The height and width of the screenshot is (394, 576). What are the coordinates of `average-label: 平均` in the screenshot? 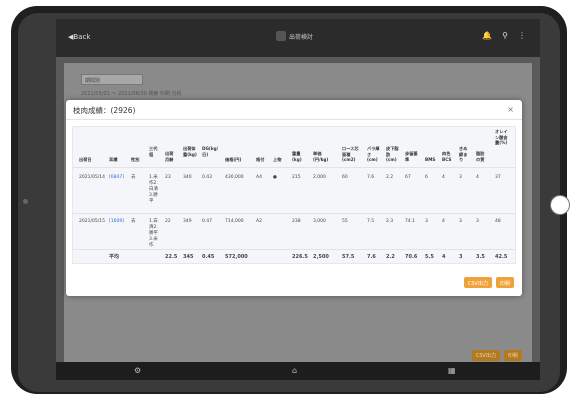 It's located at (114, 257).